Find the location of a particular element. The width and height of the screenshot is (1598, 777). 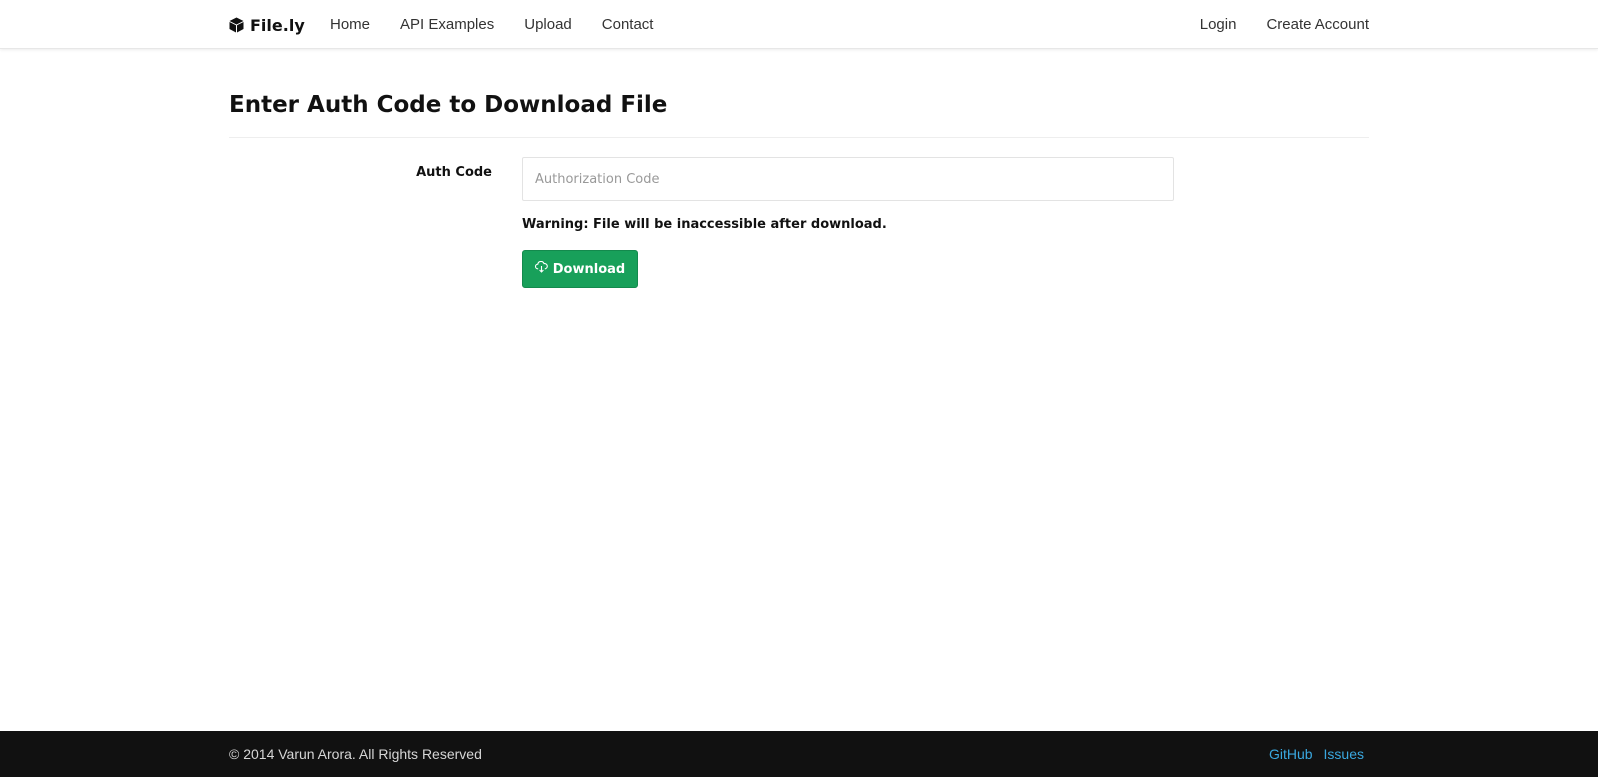

footer-issues-link: Issues is located at coordinates (1344, 754).